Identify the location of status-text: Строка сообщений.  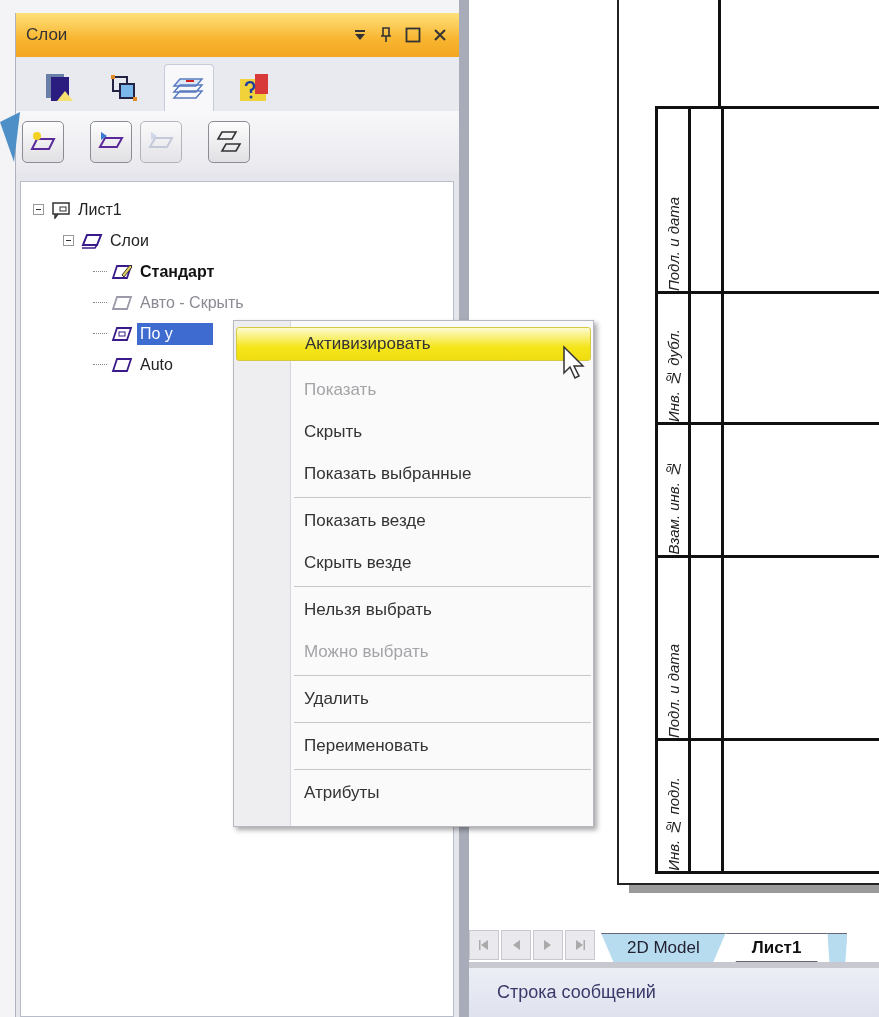
(576, 992).